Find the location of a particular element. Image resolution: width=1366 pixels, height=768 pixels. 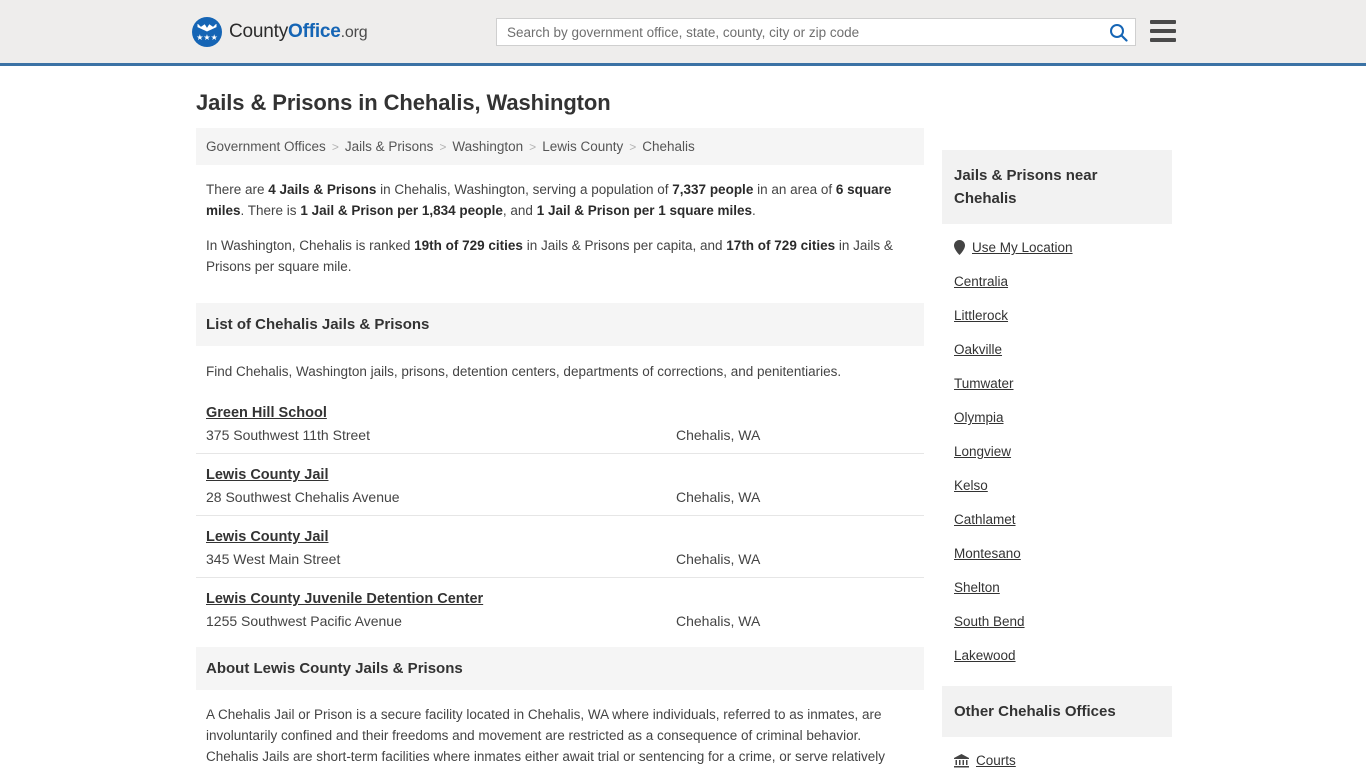

sidebar-city-link: Cathlamet is located at coordinates (985, 519).